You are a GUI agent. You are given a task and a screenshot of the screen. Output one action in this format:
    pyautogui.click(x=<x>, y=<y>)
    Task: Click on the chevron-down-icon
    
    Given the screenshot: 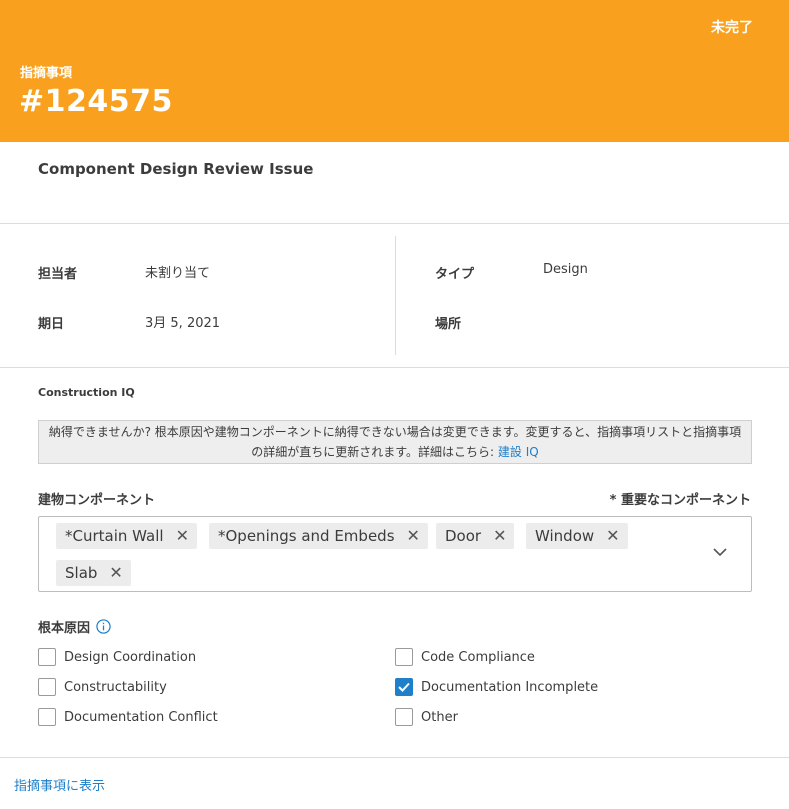 What is the action you would take?
    pyautogui.click(x=720, y=552)
    